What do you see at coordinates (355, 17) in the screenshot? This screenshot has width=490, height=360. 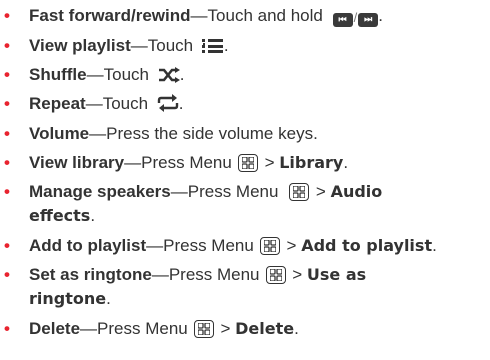 I see `rewind-forward-buttons-icon: ⏮ / ⏭` at bounding box center [355, 17].